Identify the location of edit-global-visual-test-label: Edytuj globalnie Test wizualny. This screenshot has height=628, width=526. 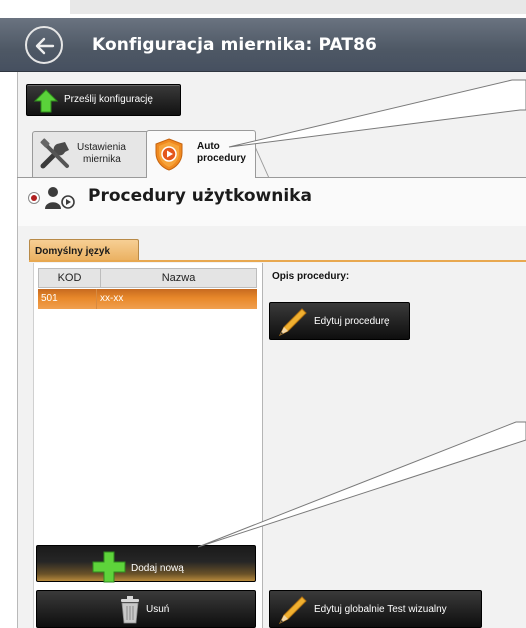
(380, 609).